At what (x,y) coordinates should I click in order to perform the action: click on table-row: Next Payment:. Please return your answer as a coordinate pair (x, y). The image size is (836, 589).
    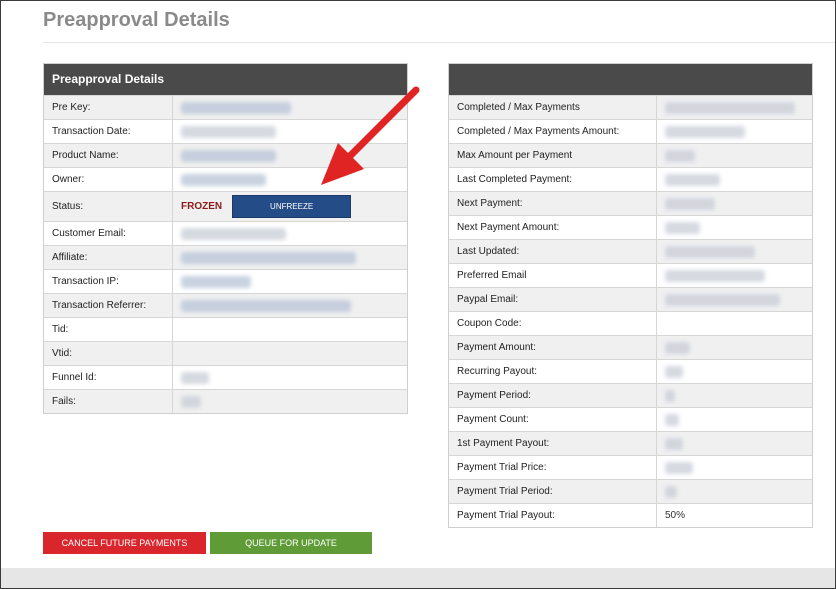
    Looking at the image, I should click on (630, 203).